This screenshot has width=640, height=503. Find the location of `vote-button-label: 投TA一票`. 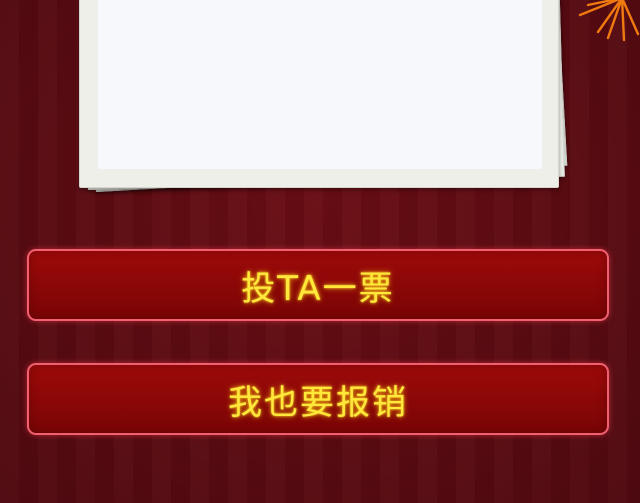

vote-button-label: 投TA一票 is located at coordinates (318, 288).